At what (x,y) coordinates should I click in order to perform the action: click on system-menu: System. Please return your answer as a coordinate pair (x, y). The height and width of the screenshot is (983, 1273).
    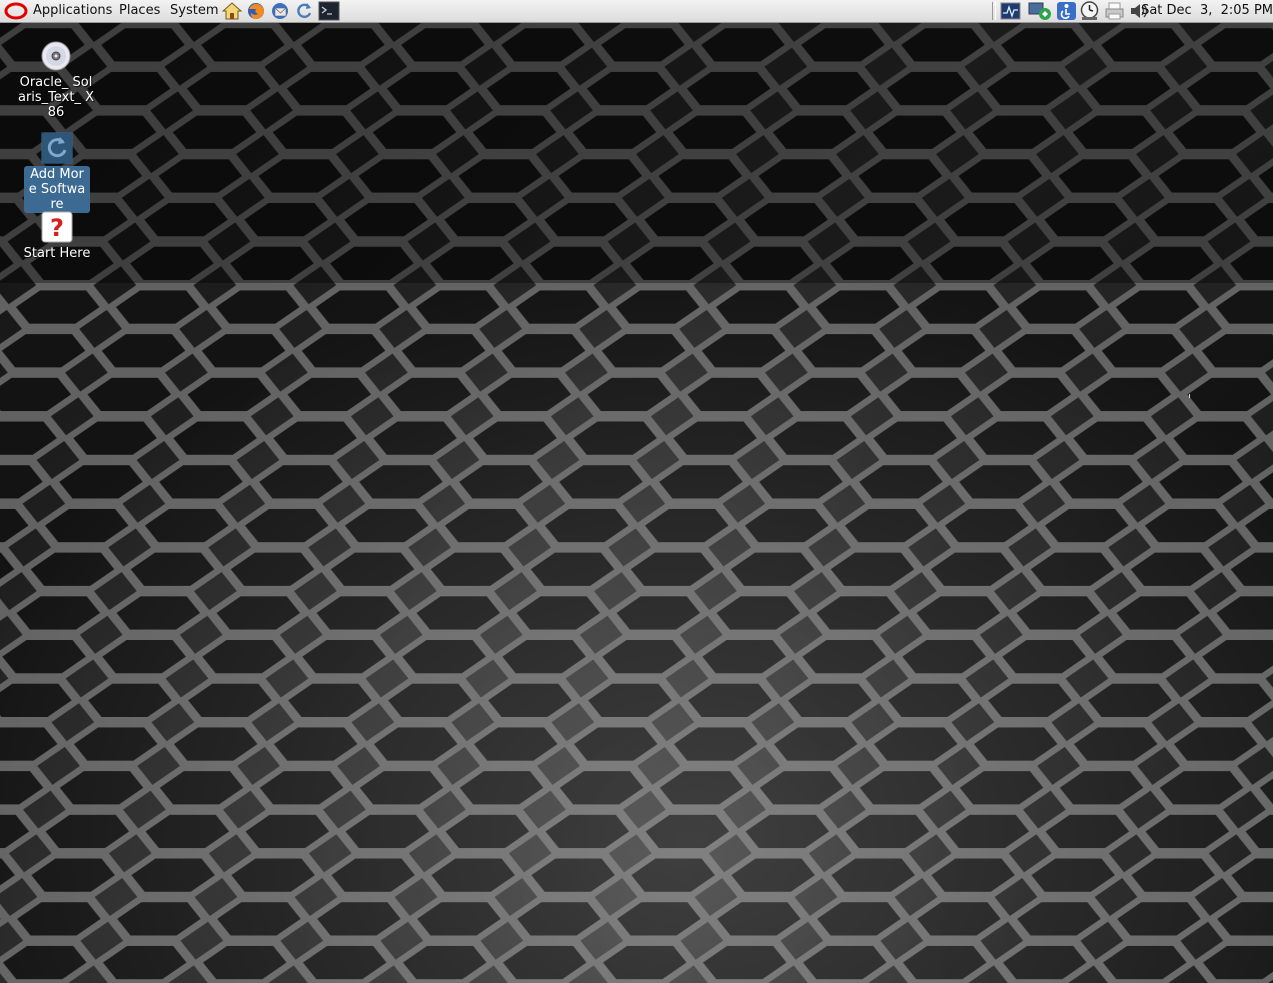
    Looking at the image, I should click on (194, 11).